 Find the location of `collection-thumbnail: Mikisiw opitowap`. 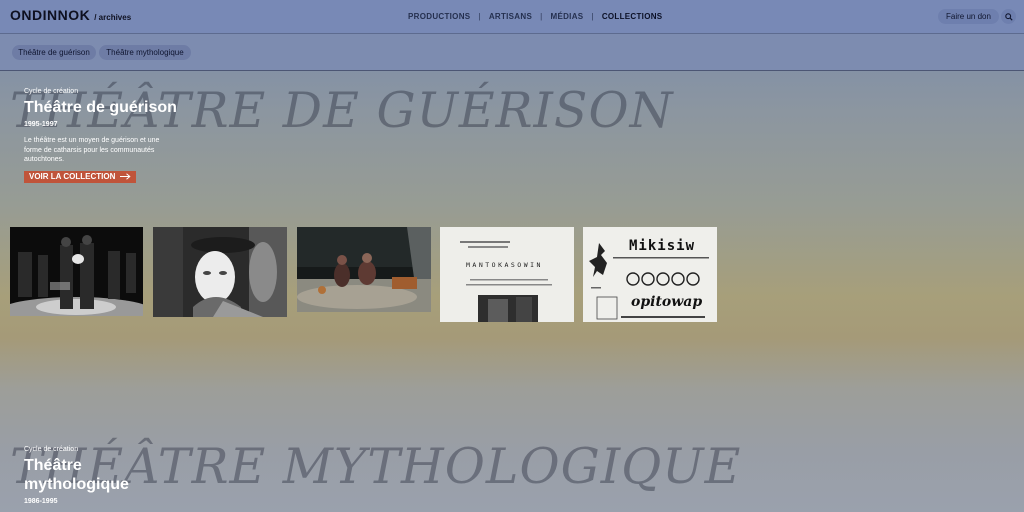

collection-thumbnail: Mikisiw opitowap is located at coordinates (650, 274).